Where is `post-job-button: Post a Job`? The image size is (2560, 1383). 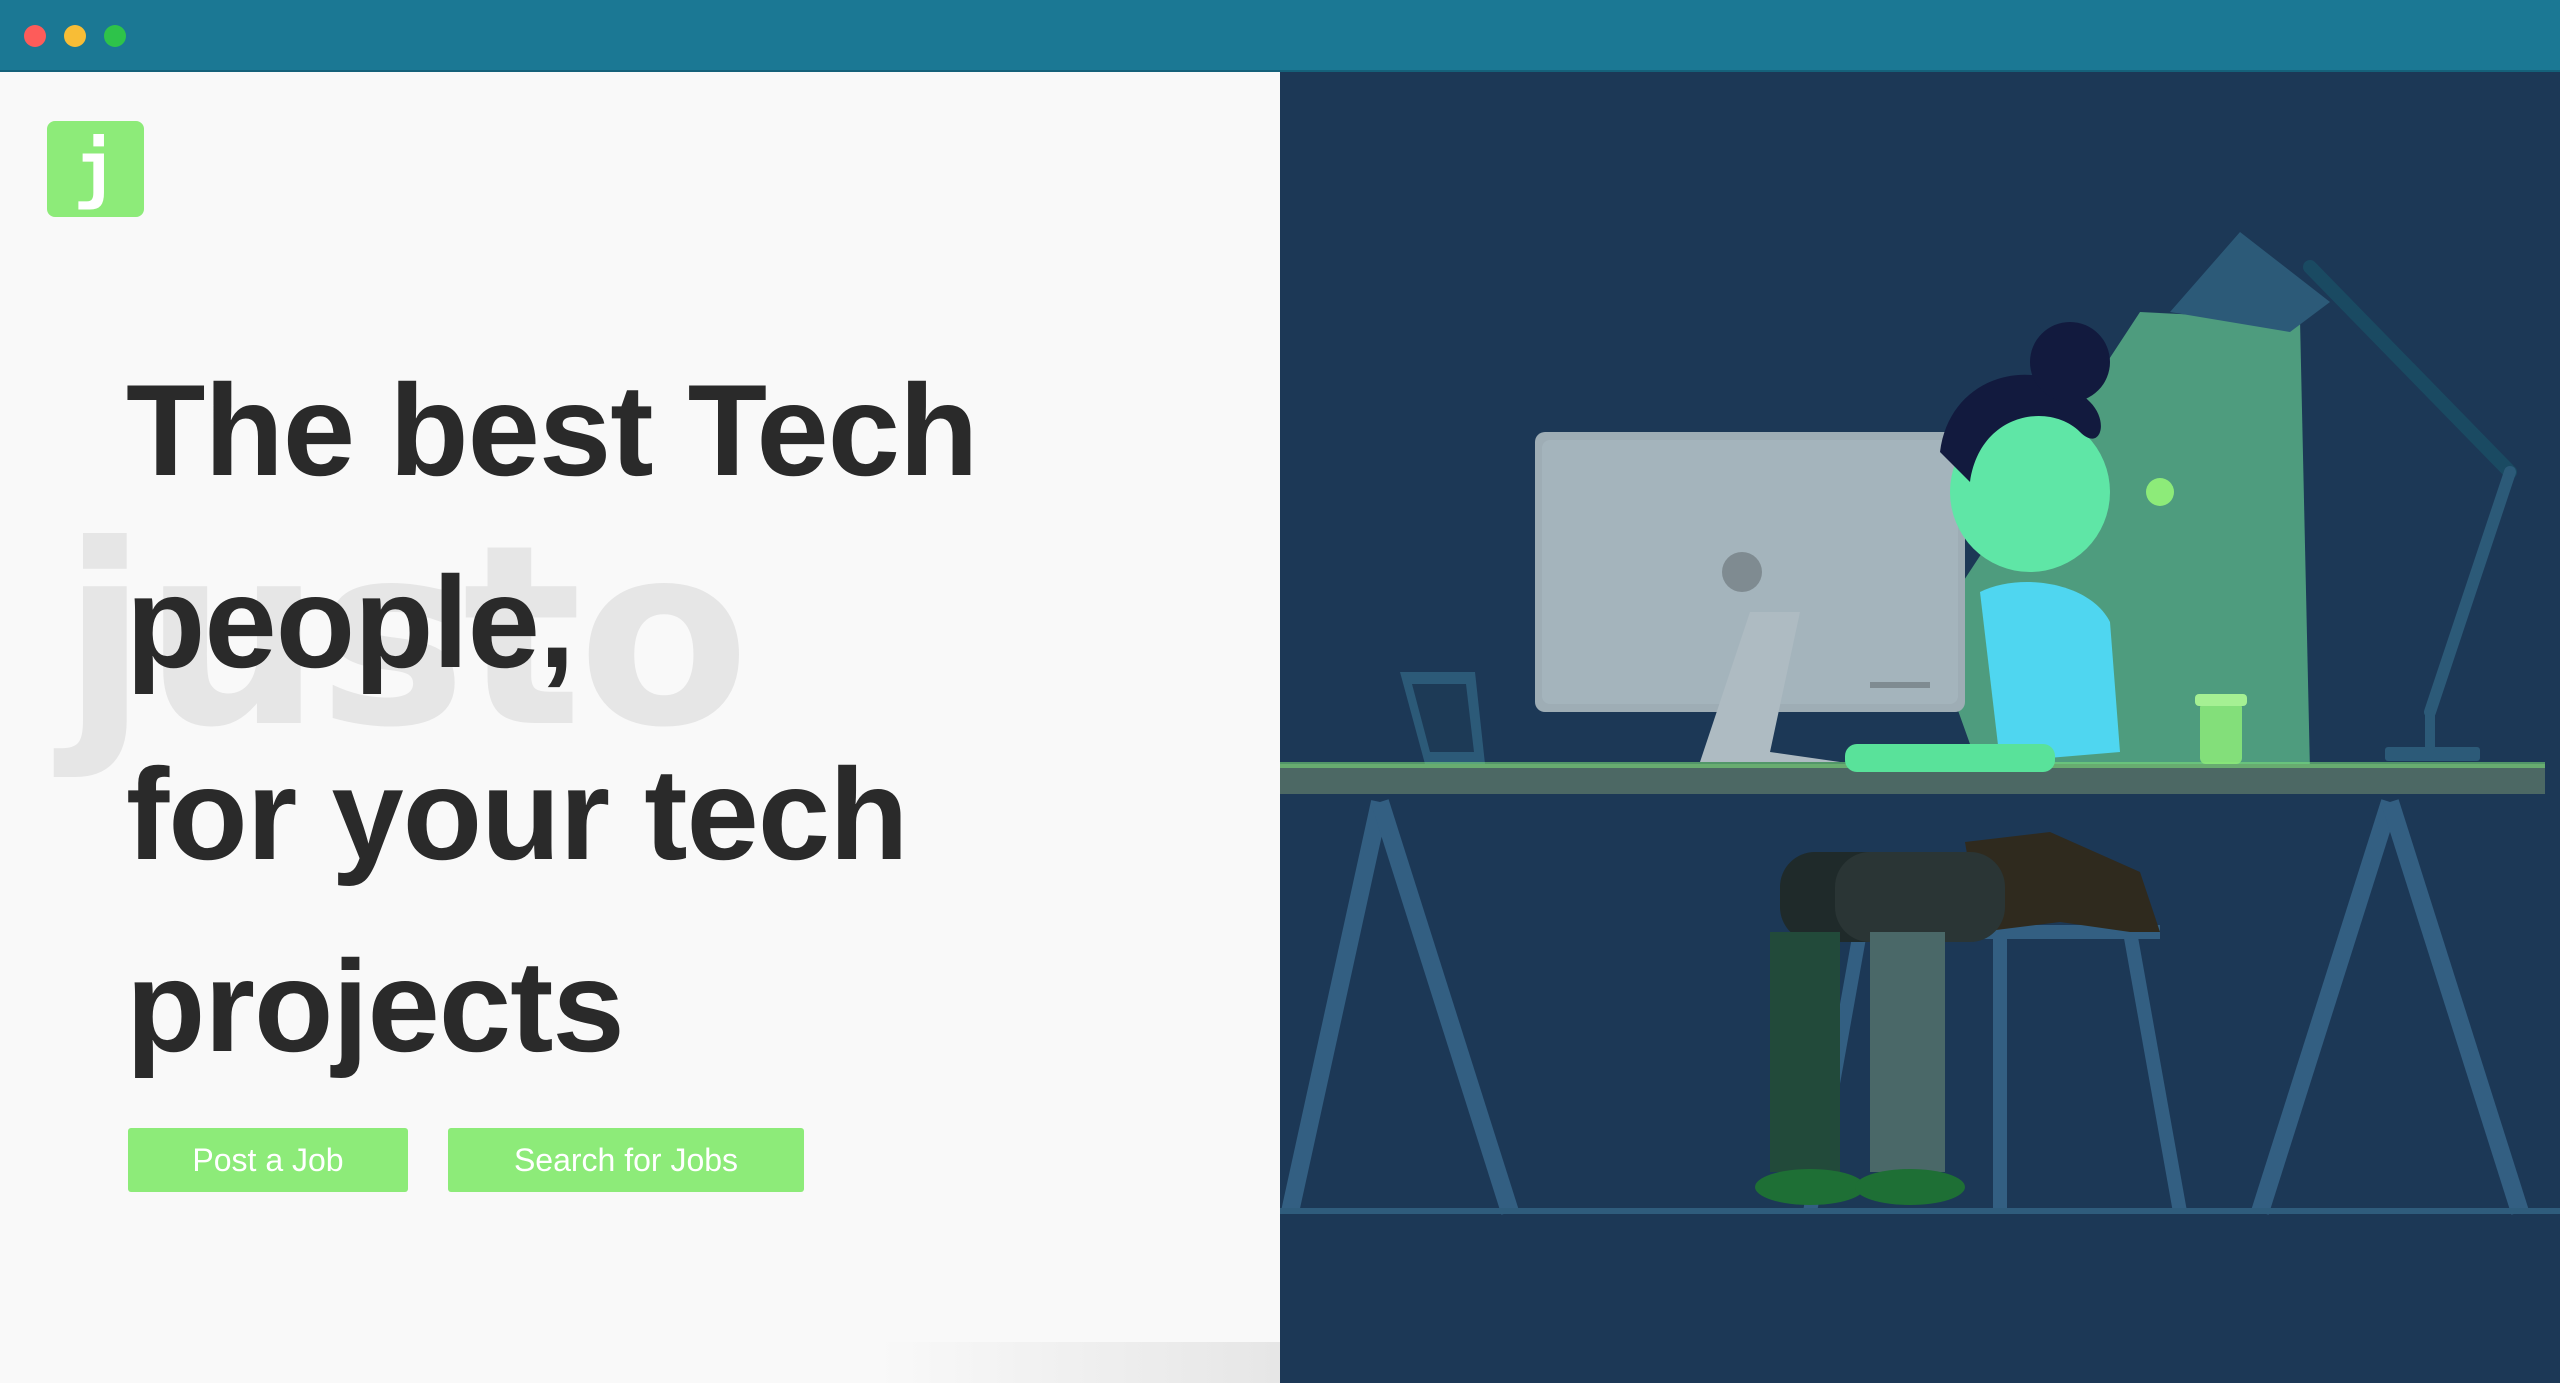 post-job-button: Post a Job is located at coordinates (268, 1160).